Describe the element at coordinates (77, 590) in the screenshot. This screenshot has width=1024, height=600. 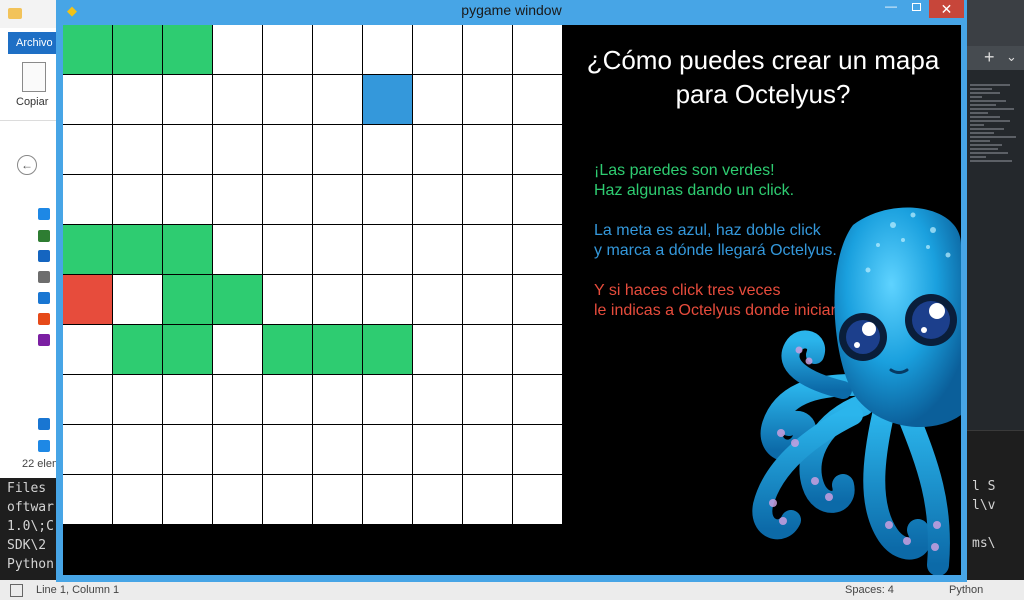
I see `cursor-position: Line 1, Column 1` at that location.